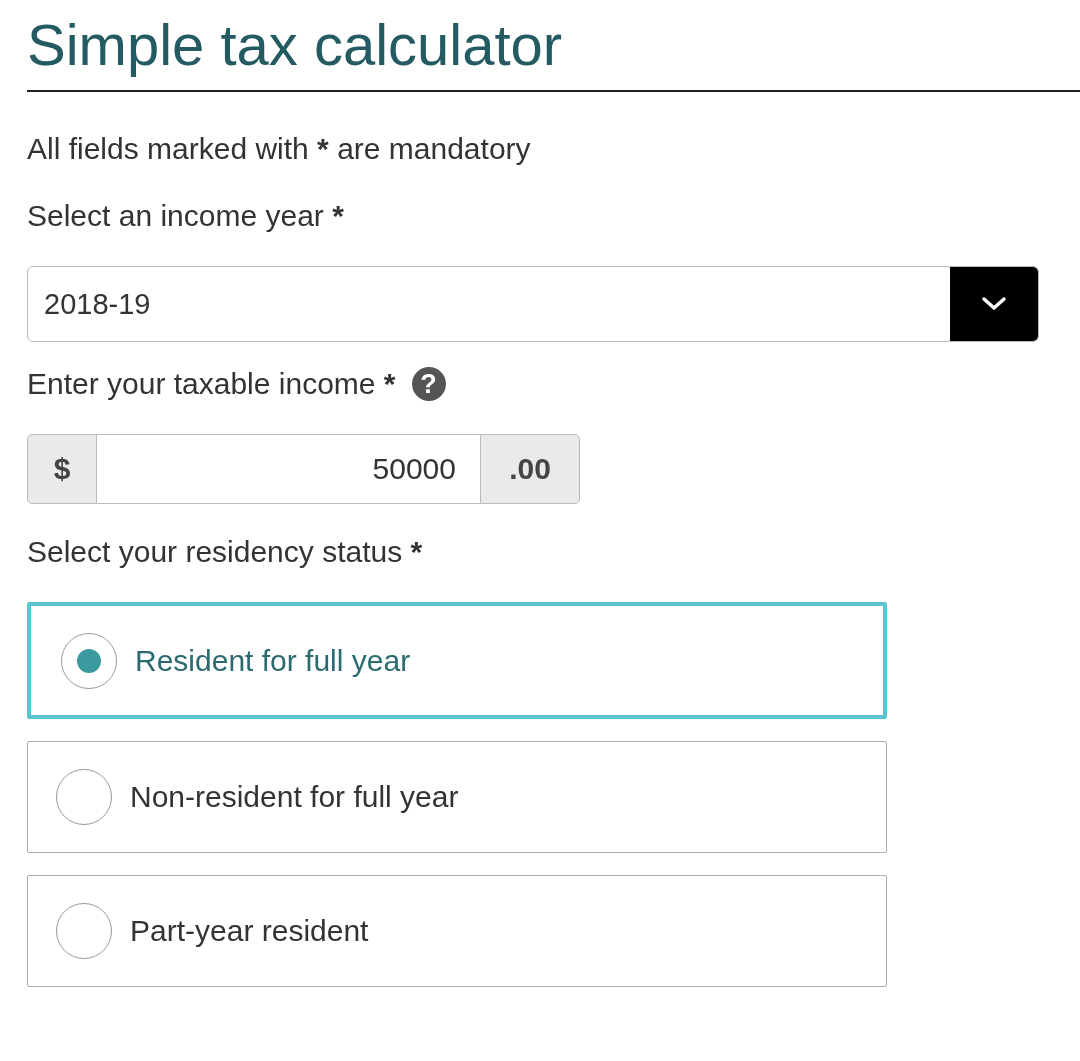 The width and height of the screenshot is (1080, 1061). What do you see at coordinates (62, 469) in the screenshot?
I see `currency-prefix: $` at bounding box center [62, 469].